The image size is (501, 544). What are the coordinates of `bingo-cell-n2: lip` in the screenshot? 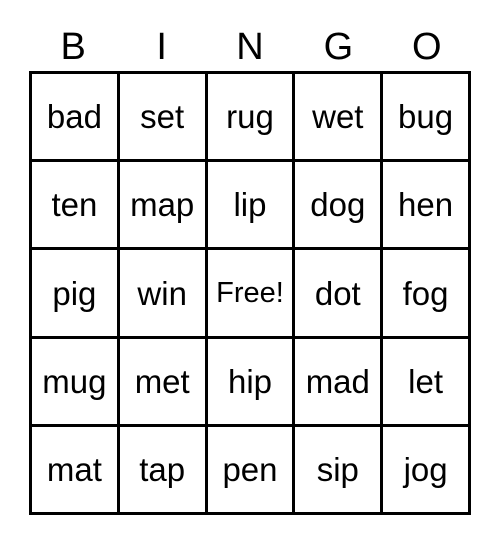 It's located at (251, 206).